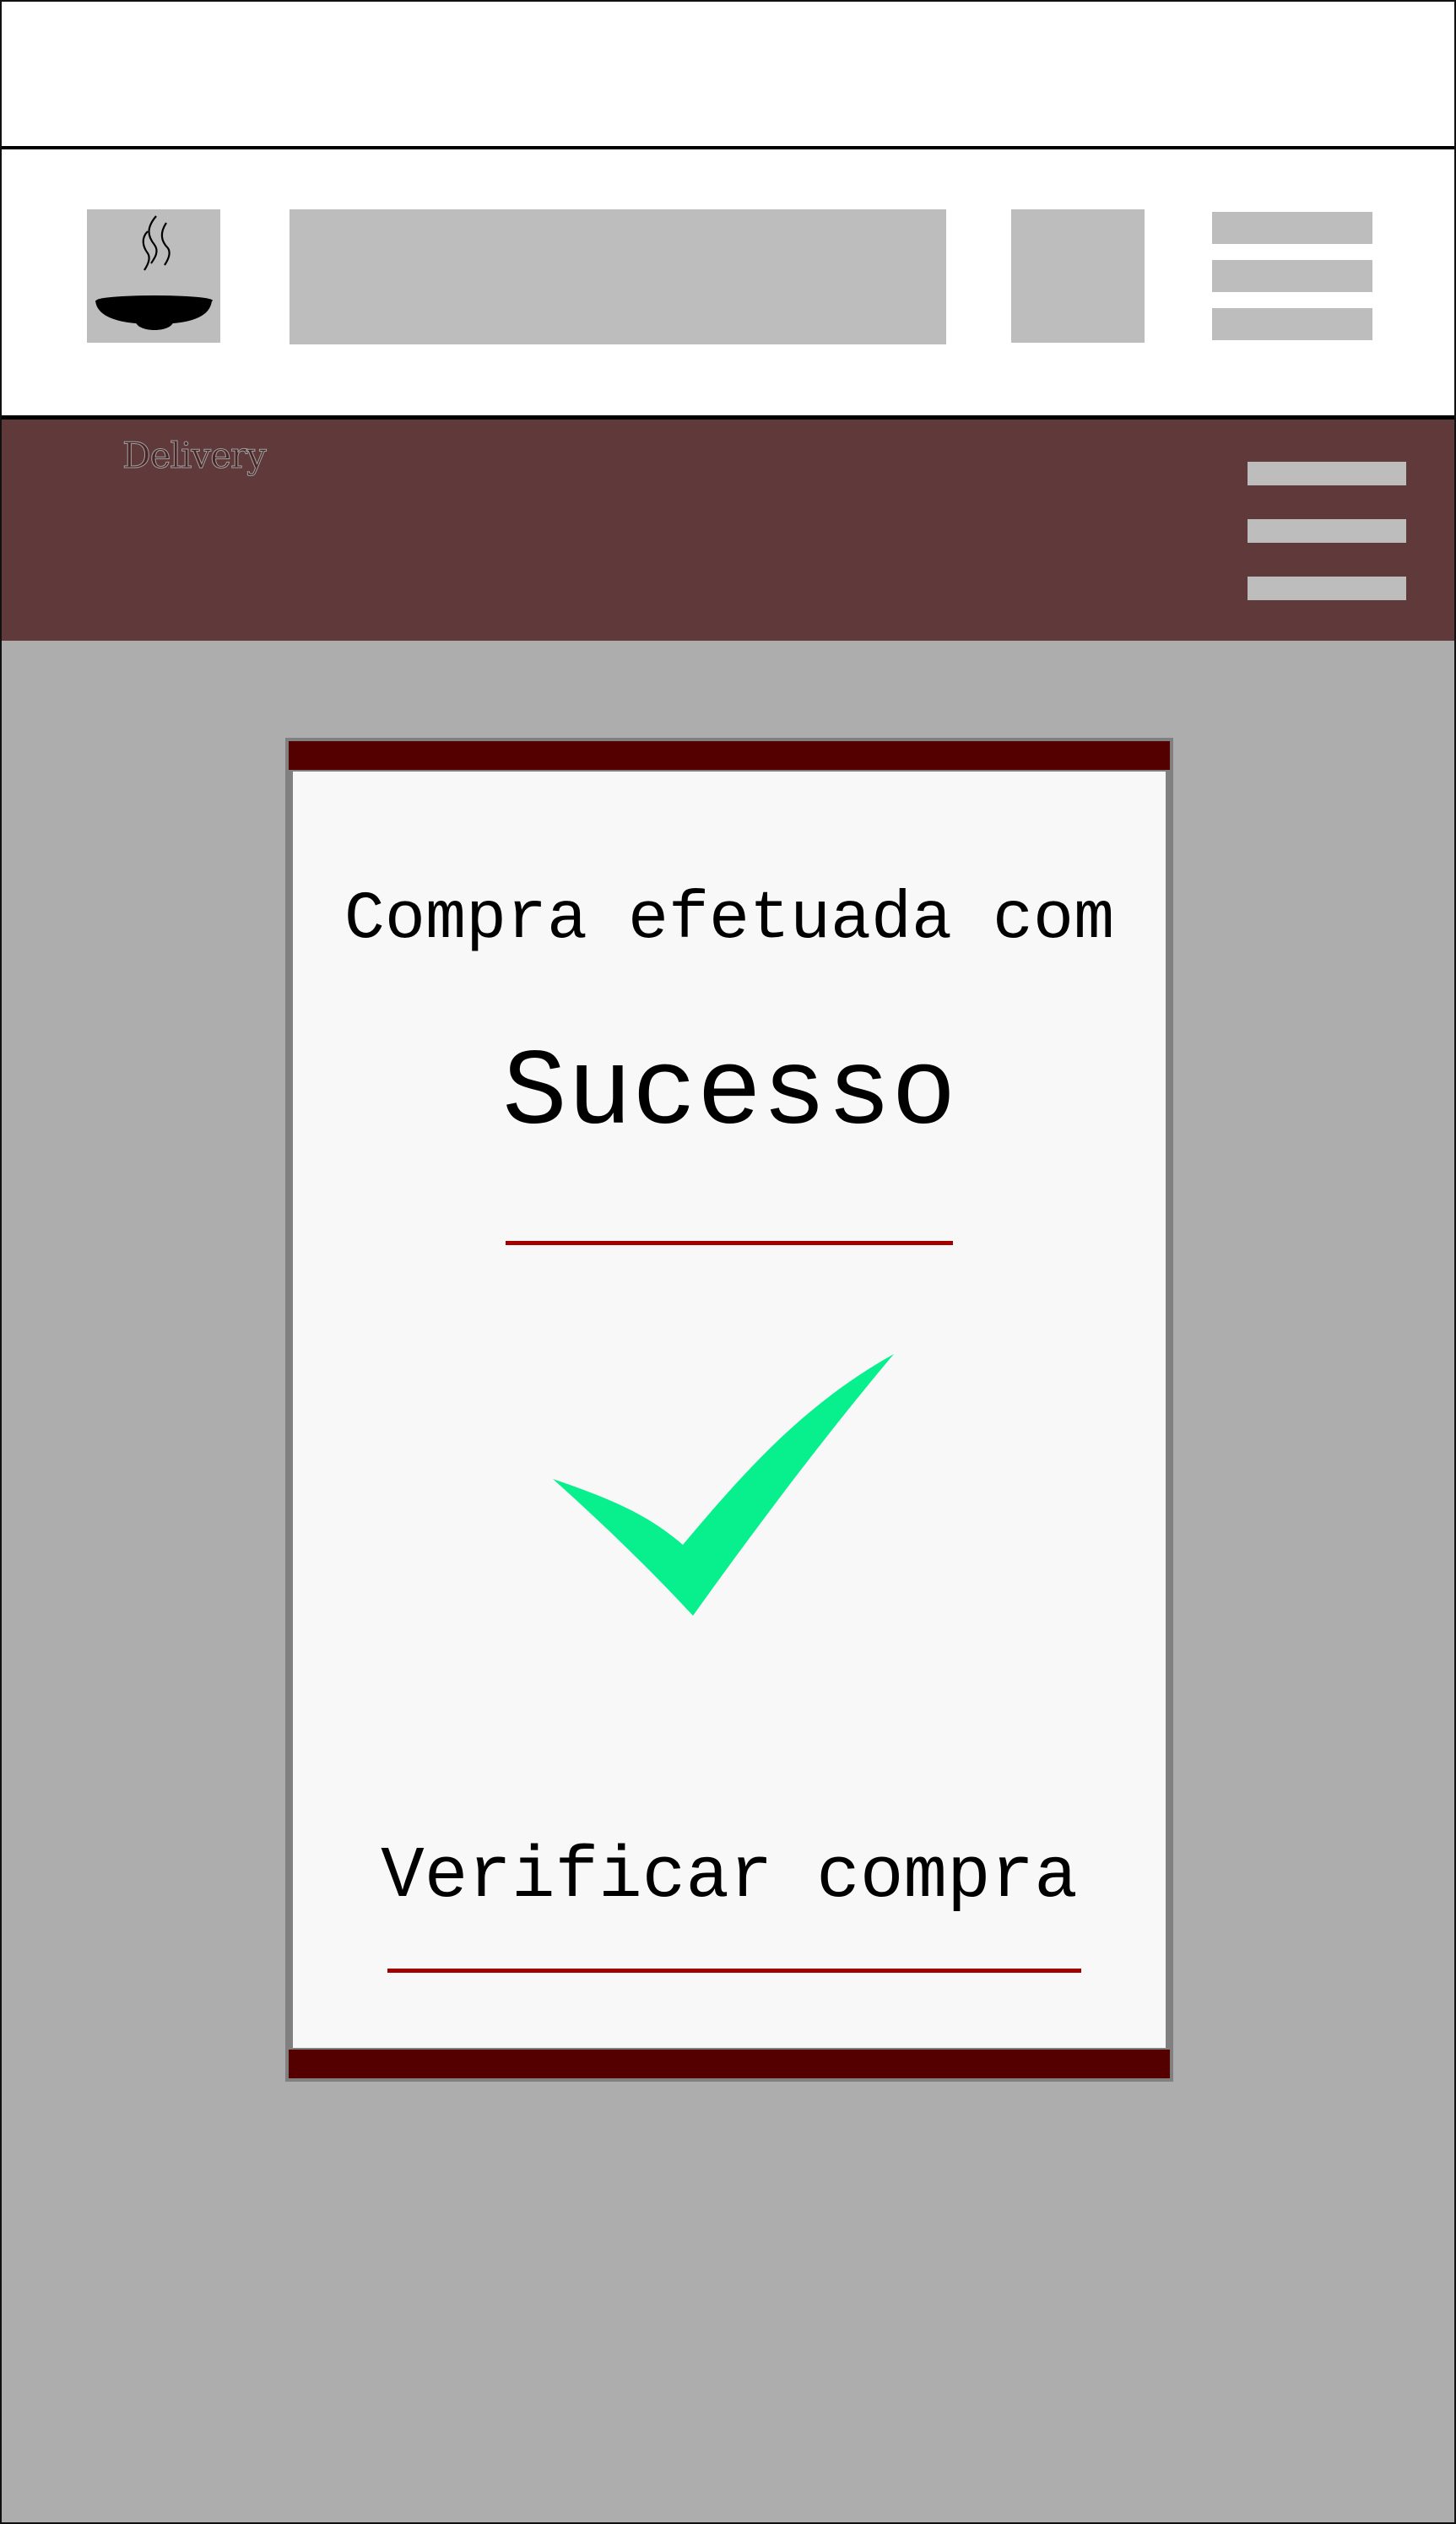  I want to click on modal-bottom-bar, so click(729, 2064).